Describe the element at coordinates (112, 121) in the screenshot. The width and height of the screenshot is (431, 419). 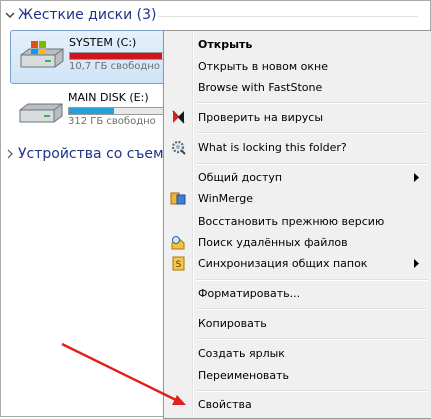
I see `drive-free-space: 312 ГБ свободно` at that location.